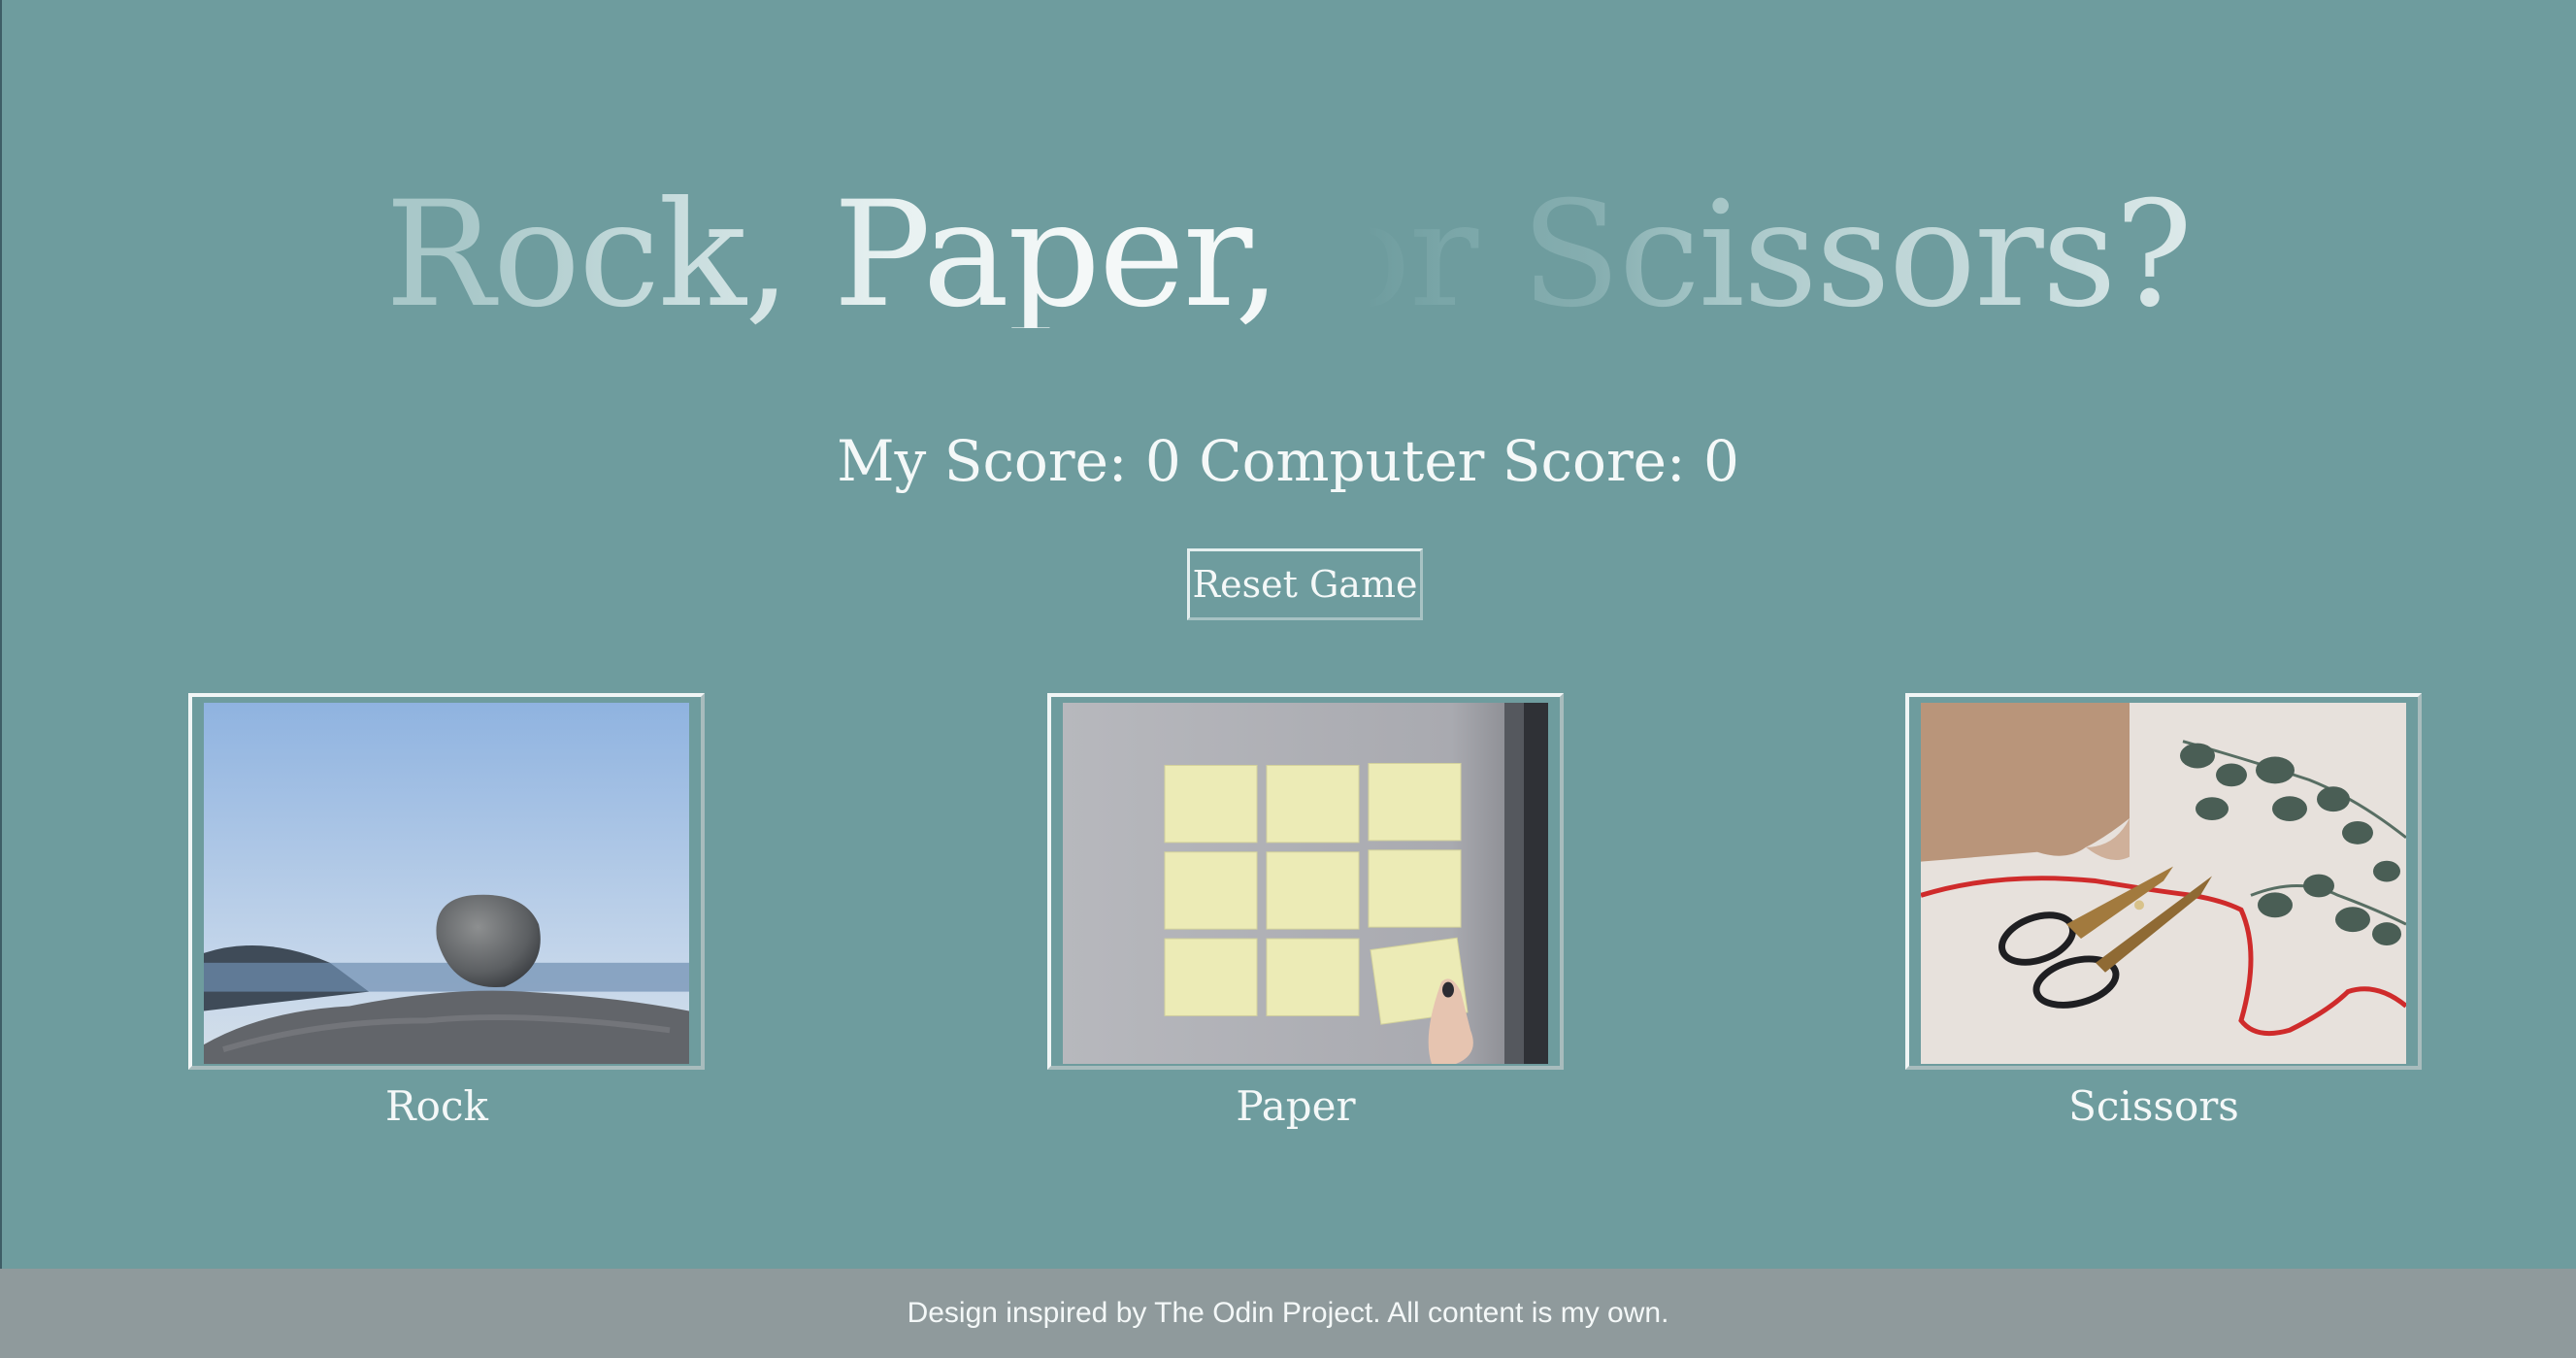 The image size is (2576, 1358). I want to click on computer-score-label: Computer Score:, so click(1441, 461).